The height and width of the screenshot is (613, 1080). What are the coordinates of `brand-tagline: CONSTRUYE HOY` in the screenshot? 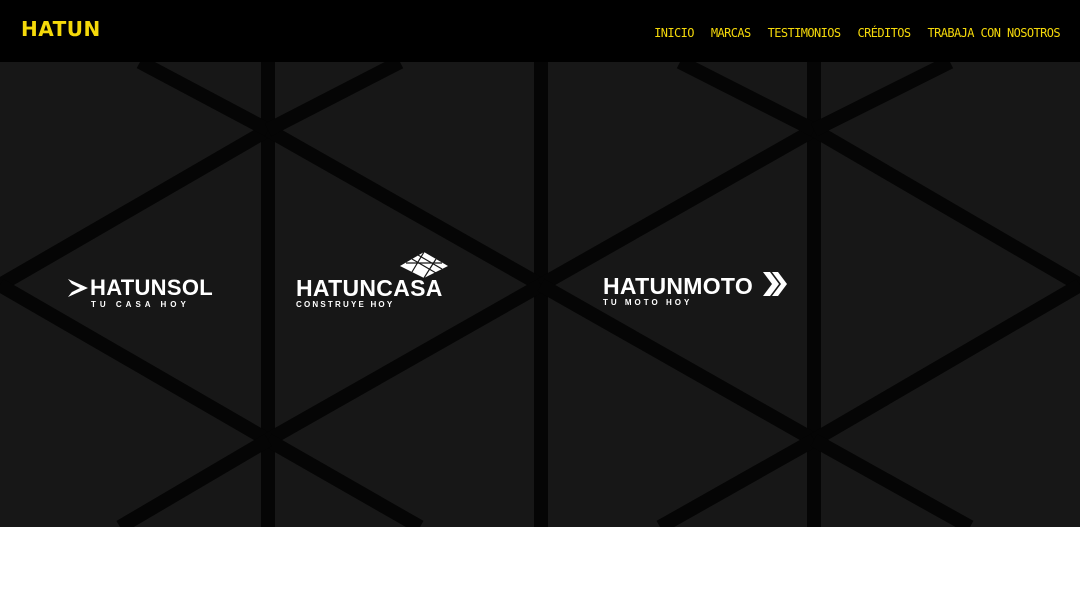 It's located at (345, 304).